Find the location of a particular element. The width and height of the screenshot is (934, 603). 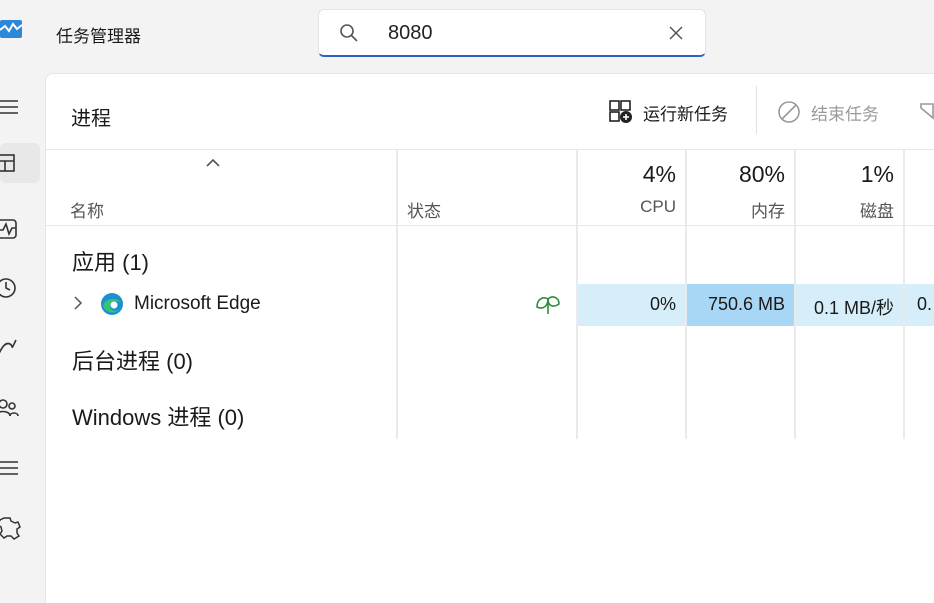

column-divider is located at coordinates (397, 294).